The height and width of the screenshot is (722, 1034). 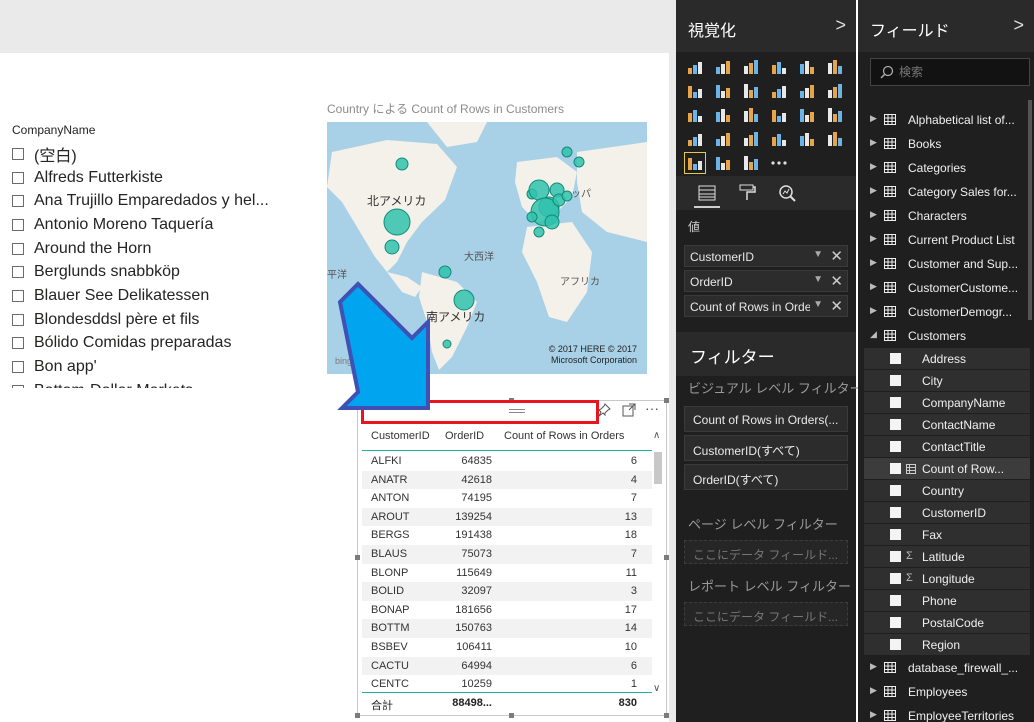 I want to click on table-row: BLONP 115649 11, so click(x=507, y=573).